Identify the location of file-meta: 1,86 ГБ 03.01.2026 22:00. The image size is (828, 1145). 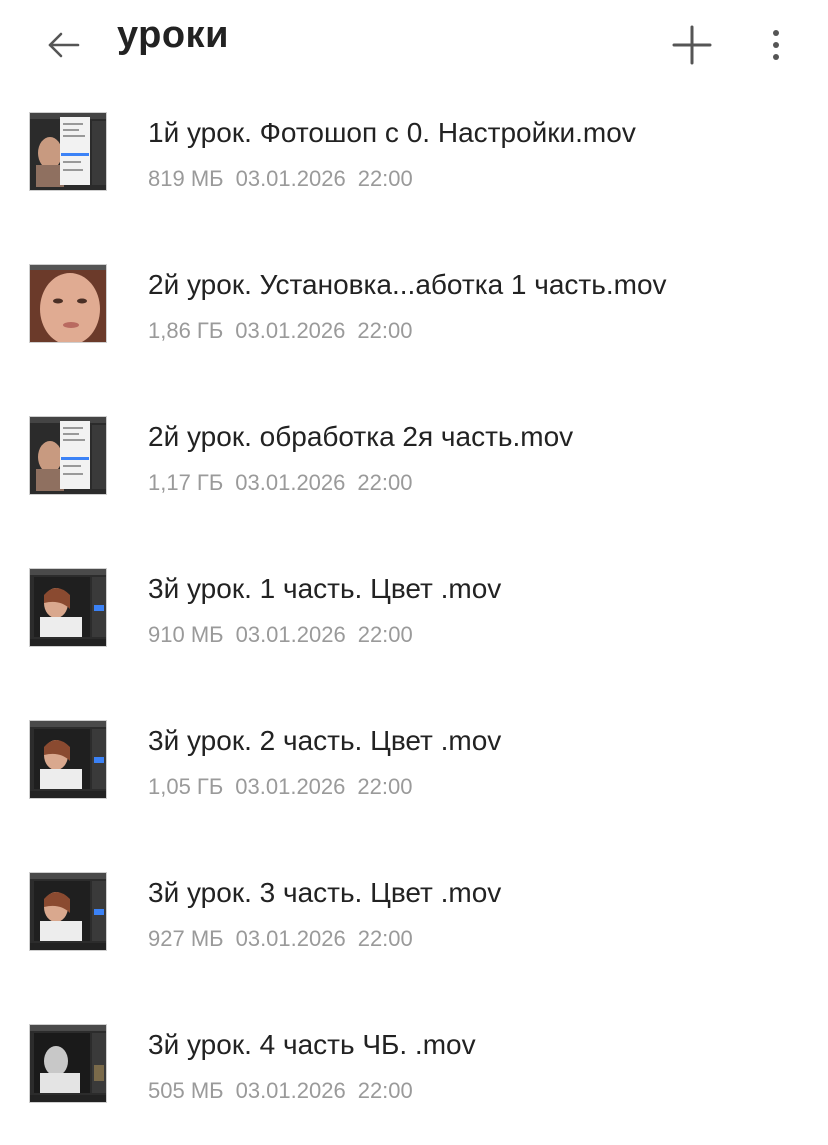
(286, 331).